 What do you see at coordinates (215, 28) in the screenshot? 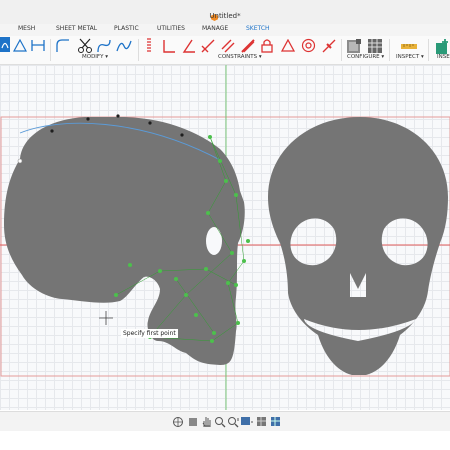
I see `tab-manage: MANAGE` at bounding box center [215, 28].